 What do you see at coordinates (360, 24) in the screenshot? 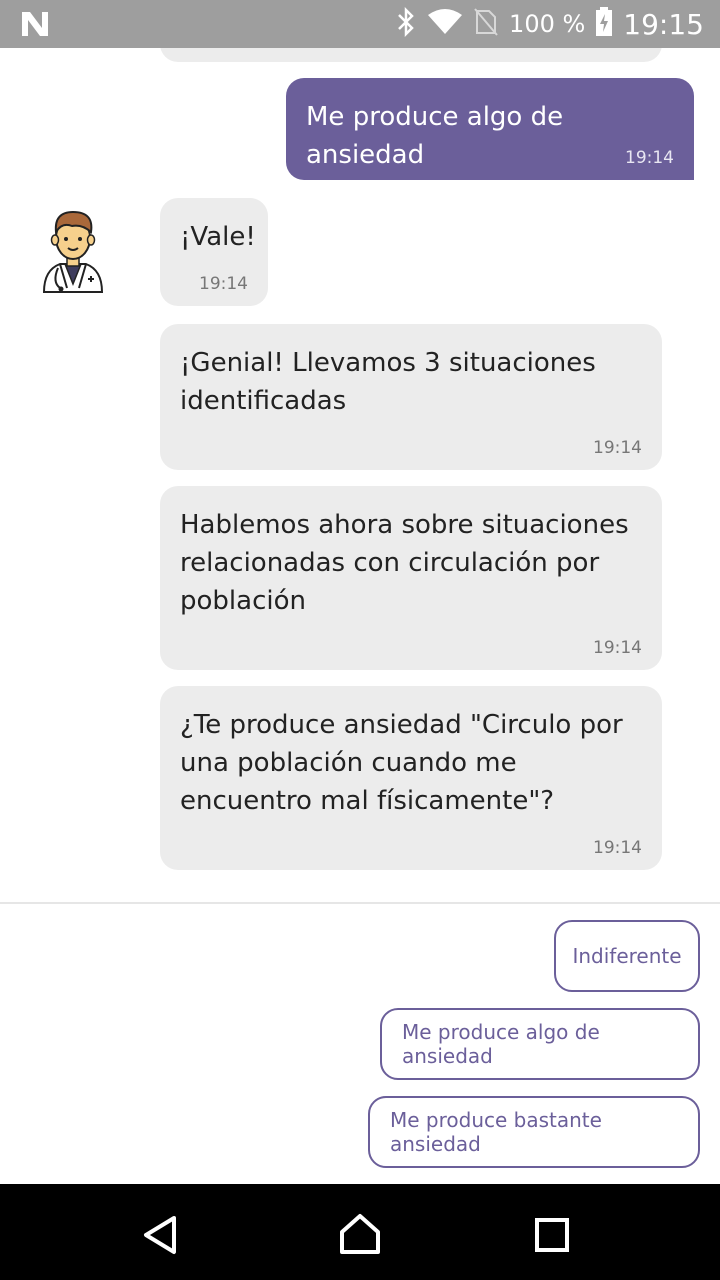
I see `status-bar: 100 % 19:15` at bounding box center [360, 24].